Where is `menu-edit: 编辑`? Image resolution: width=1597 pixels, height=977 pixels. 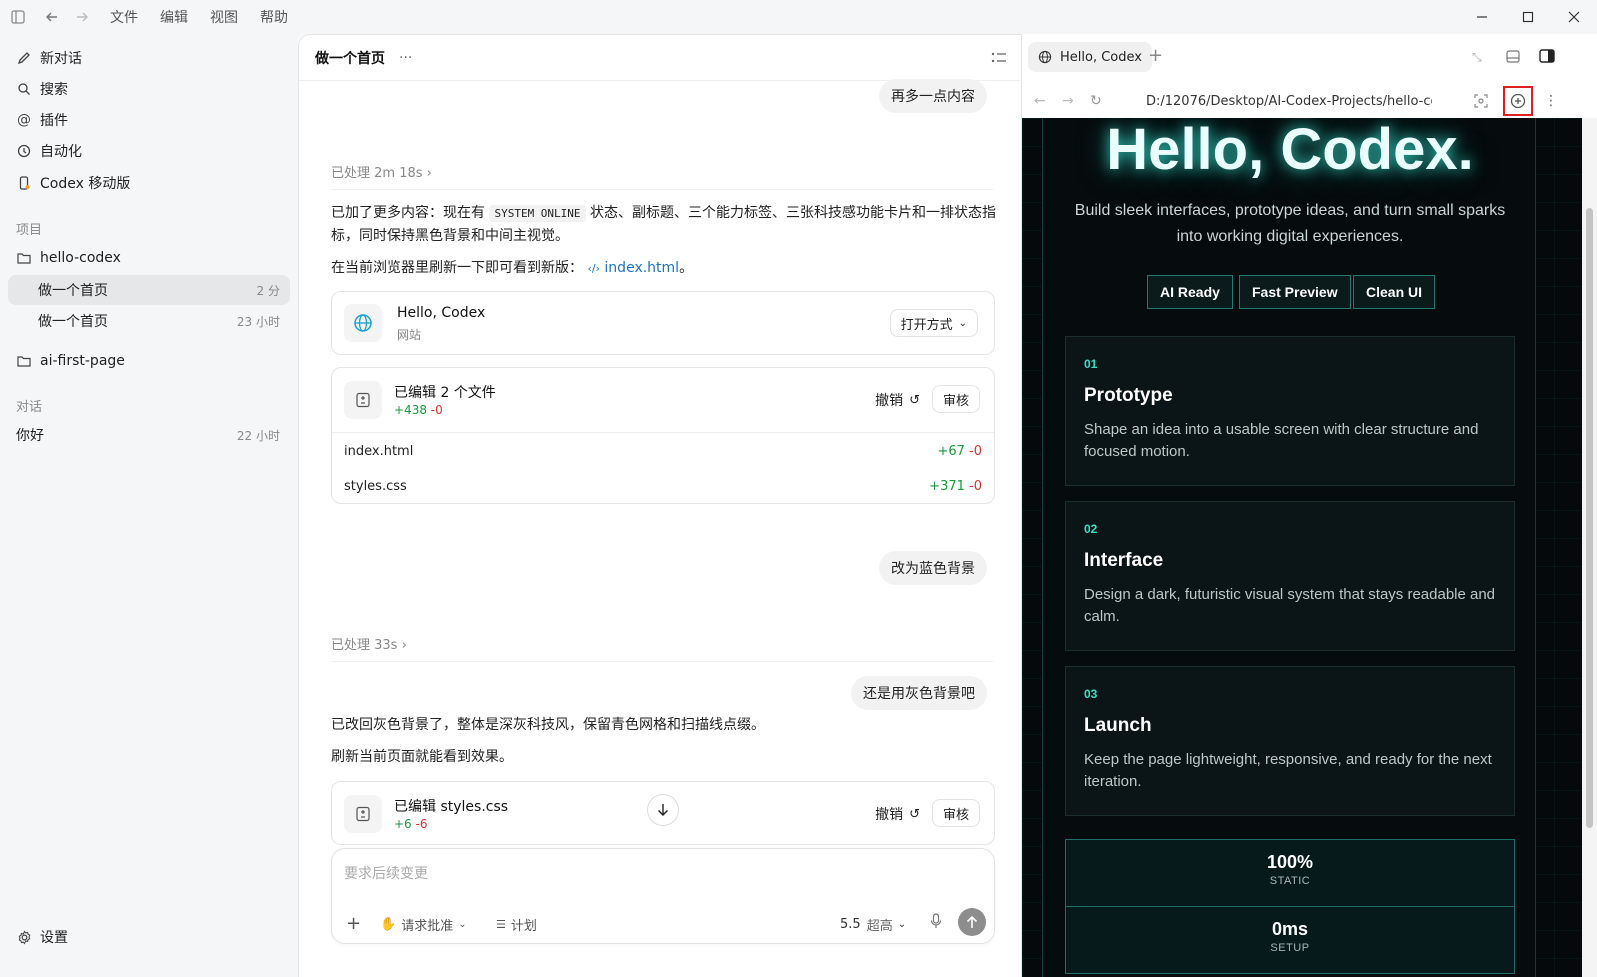
menu-edit: 编辑 is located at coordinates (174, 17).